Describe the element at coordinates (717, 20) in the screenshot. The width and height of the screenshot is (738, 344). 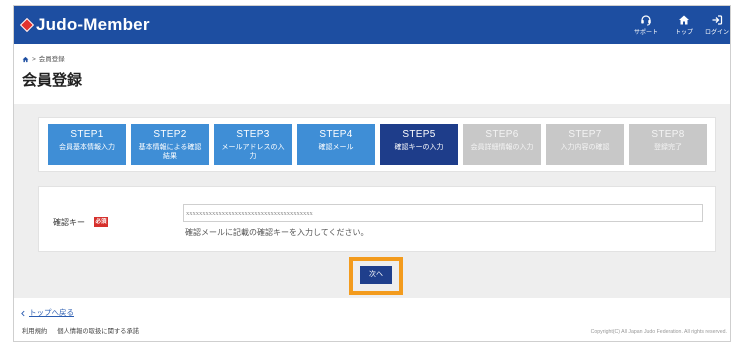
I see `login-icon` at that location.